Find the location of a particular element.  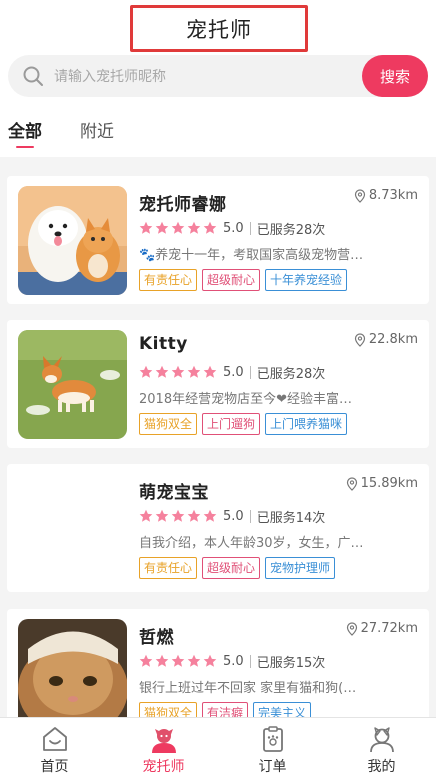

tab-nearby: 附近 is located at coordinates (97, 129).